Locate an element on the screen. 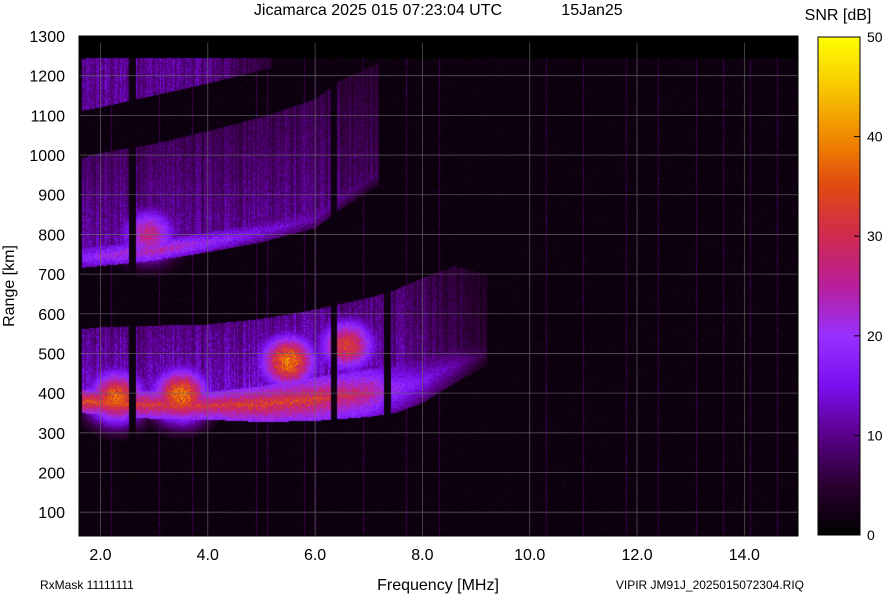 The width and height of the screenshot is (884, 595). colorbar-tick-label: 50 is located at coordinates (875, 37).